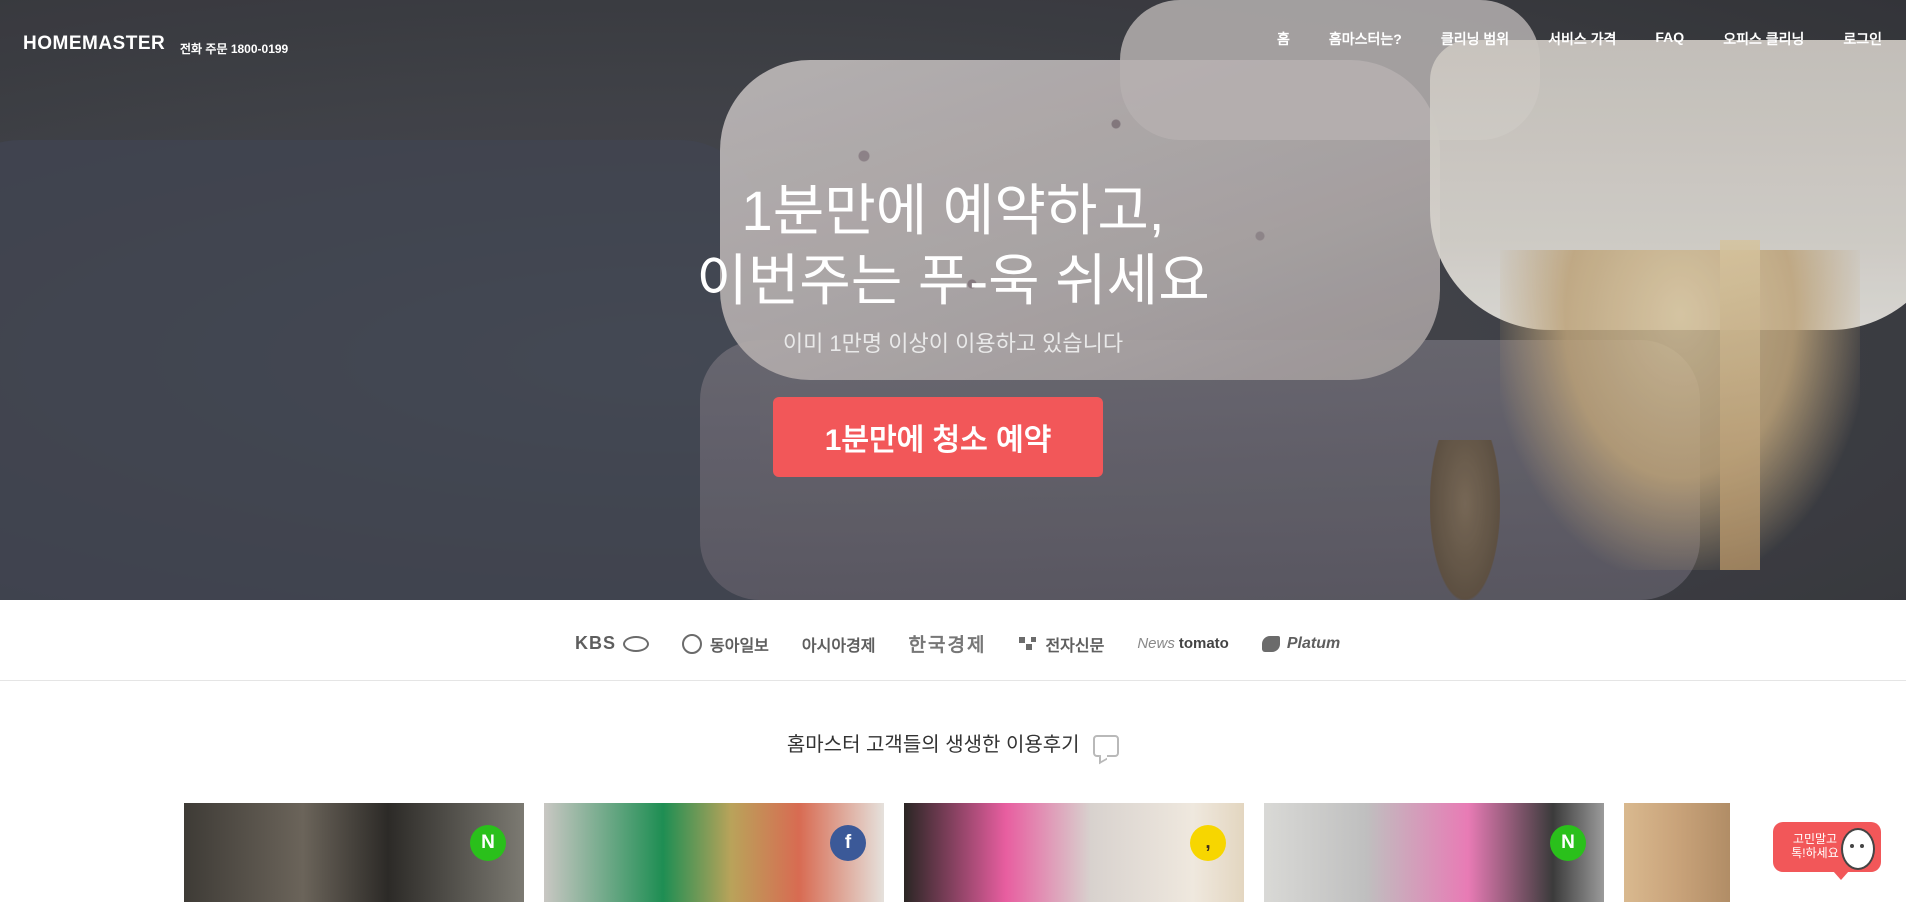 This screenshot has height=902, width=1906. I want to click on nav-service-price: 서비스 가격, so click(1582, 39).